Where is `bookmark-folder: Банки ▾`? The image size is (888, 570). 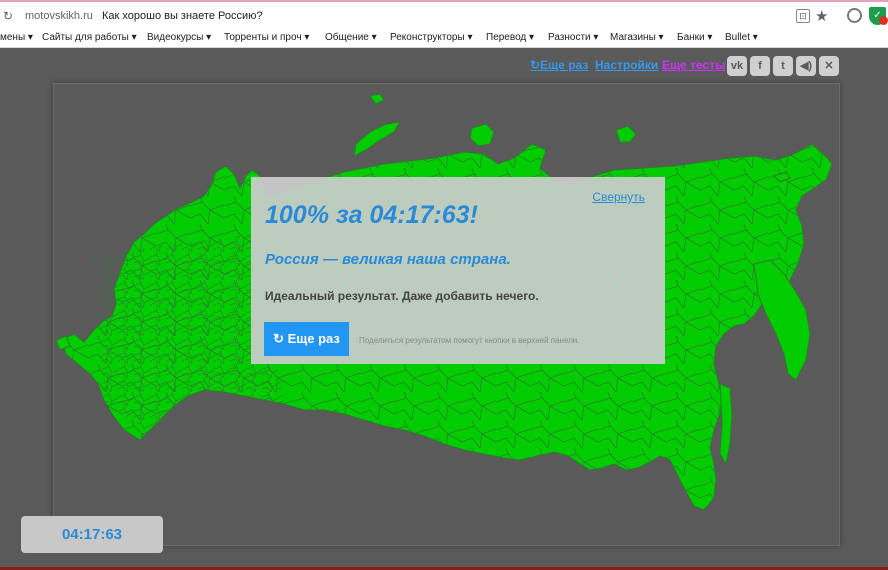 bookmark-folder: Банки ▾ is located at coordinates (694, 37).